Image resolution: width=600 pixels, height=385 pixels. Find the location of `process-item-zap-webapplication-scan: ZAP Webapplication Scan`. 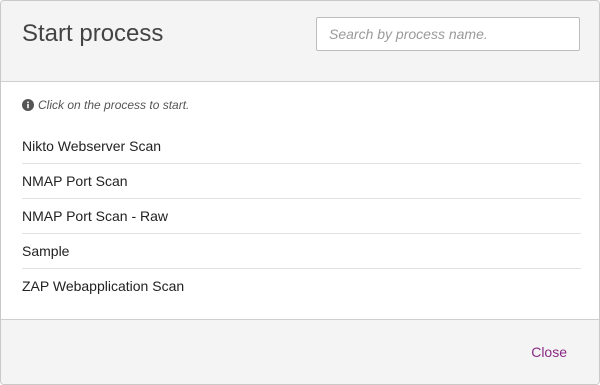

process-item-zap-webapplication-scan: ZAP Webapplication Scan is located at coordinates (301, 286).